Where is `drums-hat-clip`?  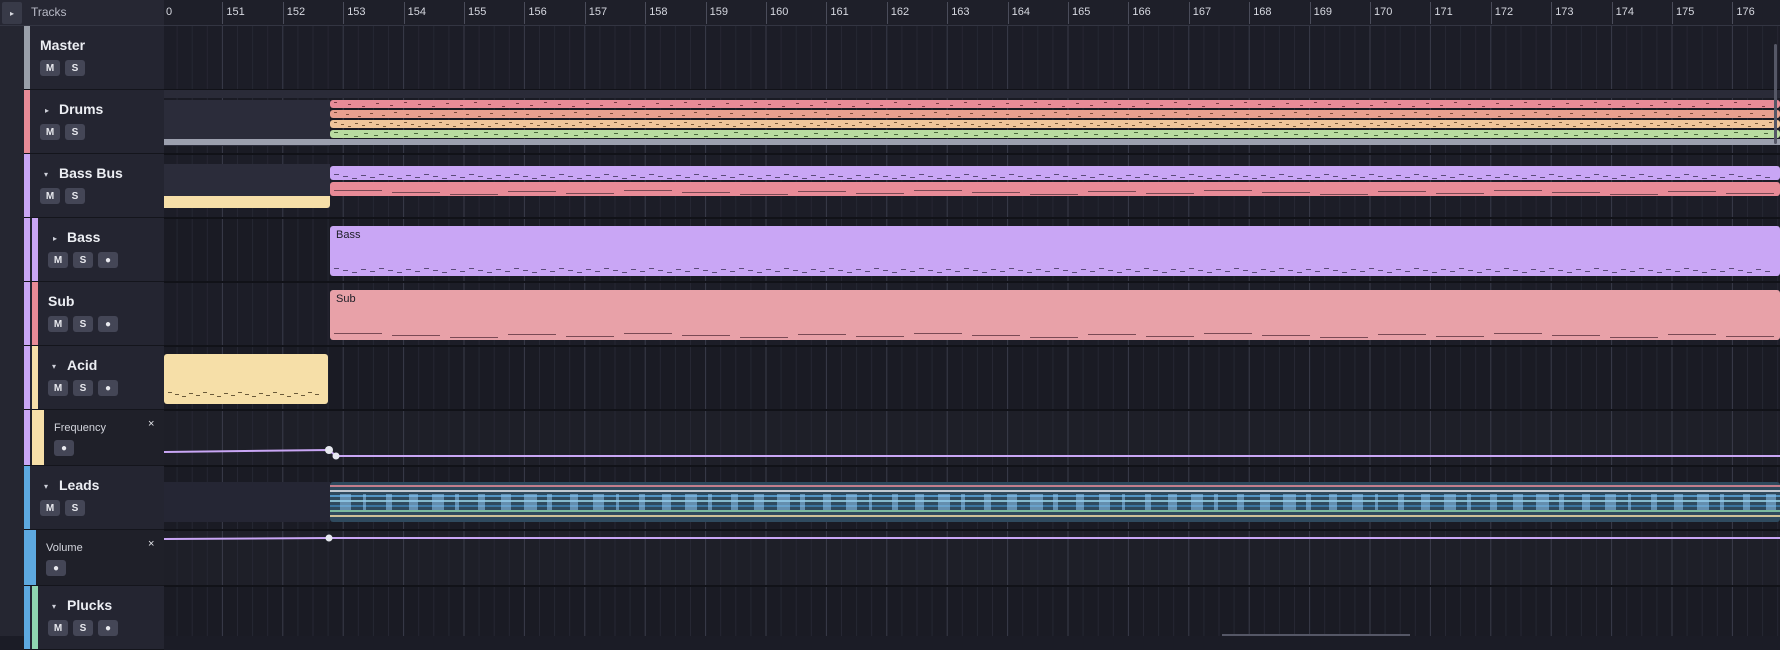
drums-hat-clip is located at coordinates (1055, 124).